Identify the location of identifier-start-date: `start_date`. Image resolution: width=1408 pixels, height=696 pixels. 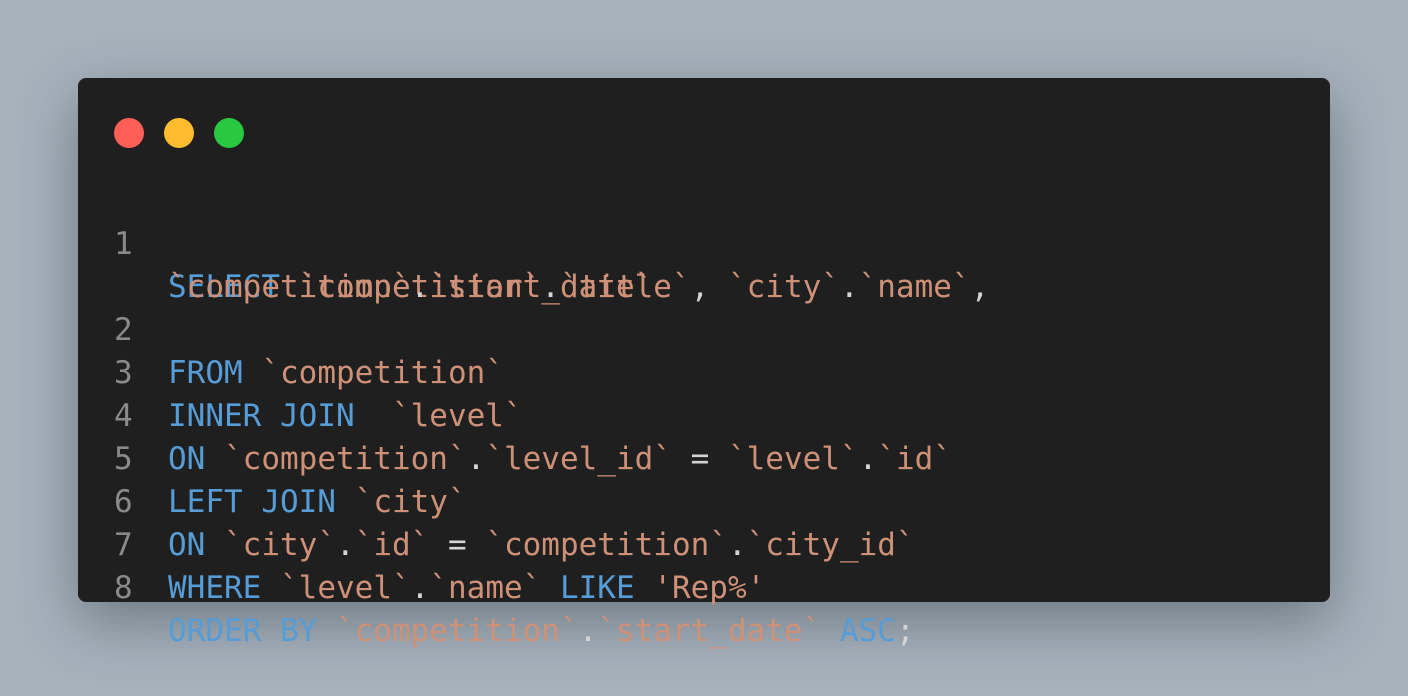
(709, 631).